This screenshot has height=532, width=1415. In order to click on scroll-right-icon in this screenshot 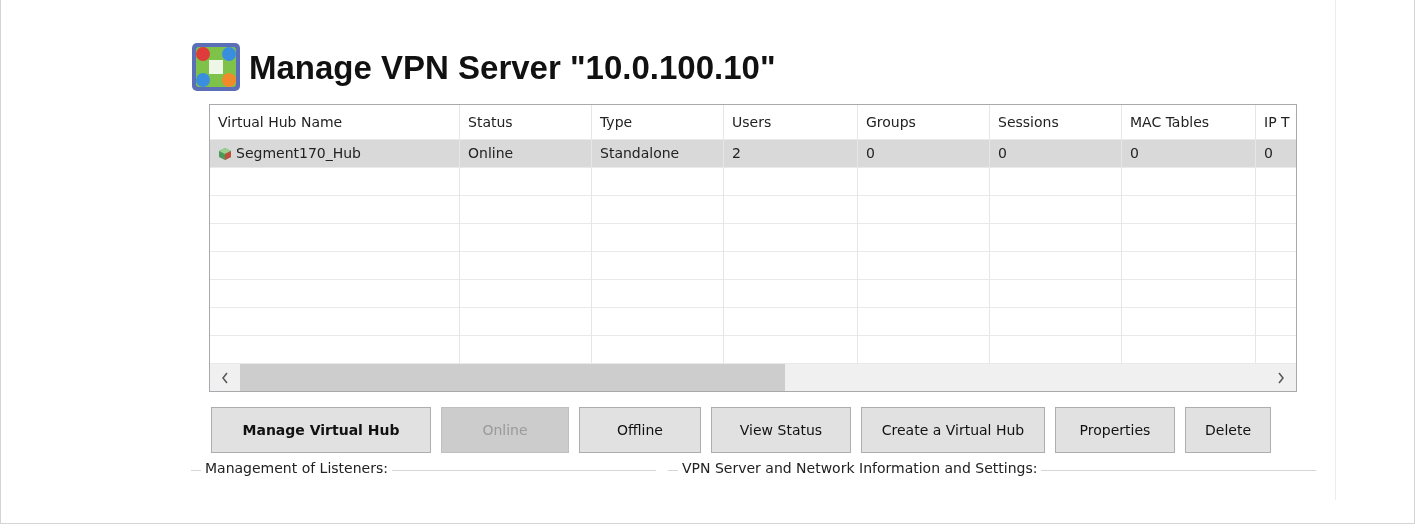, I will do `click(1281, 377)`.